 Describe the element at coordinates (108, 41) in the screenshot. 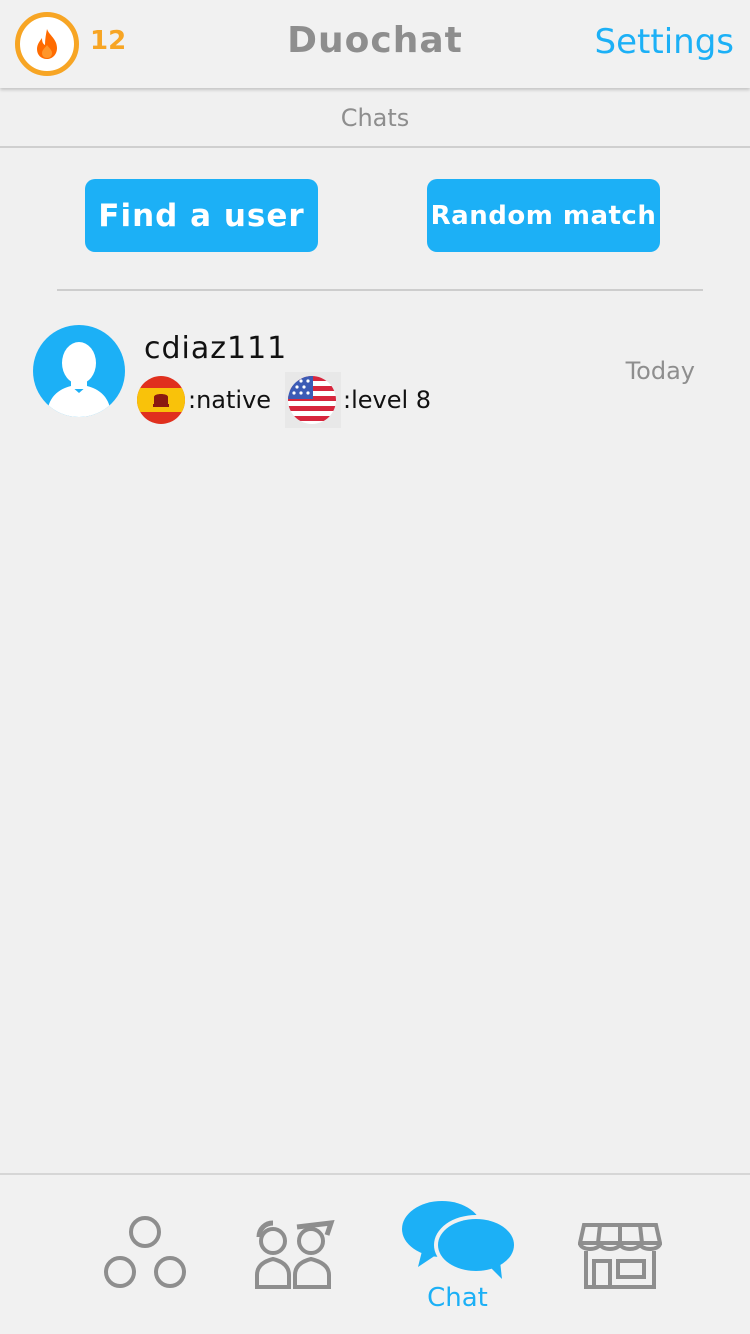

I see `streak-count: 12` at that location.